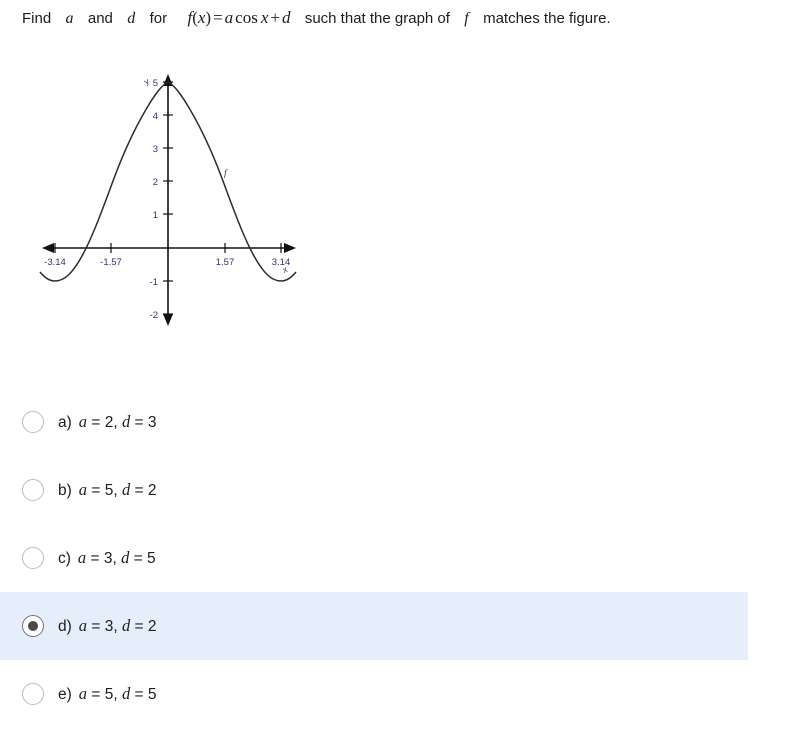 Image resolution: width=812 pixels, height=733 pixels. I want to click on y-tick-label-4: 1, so click(155, 215).